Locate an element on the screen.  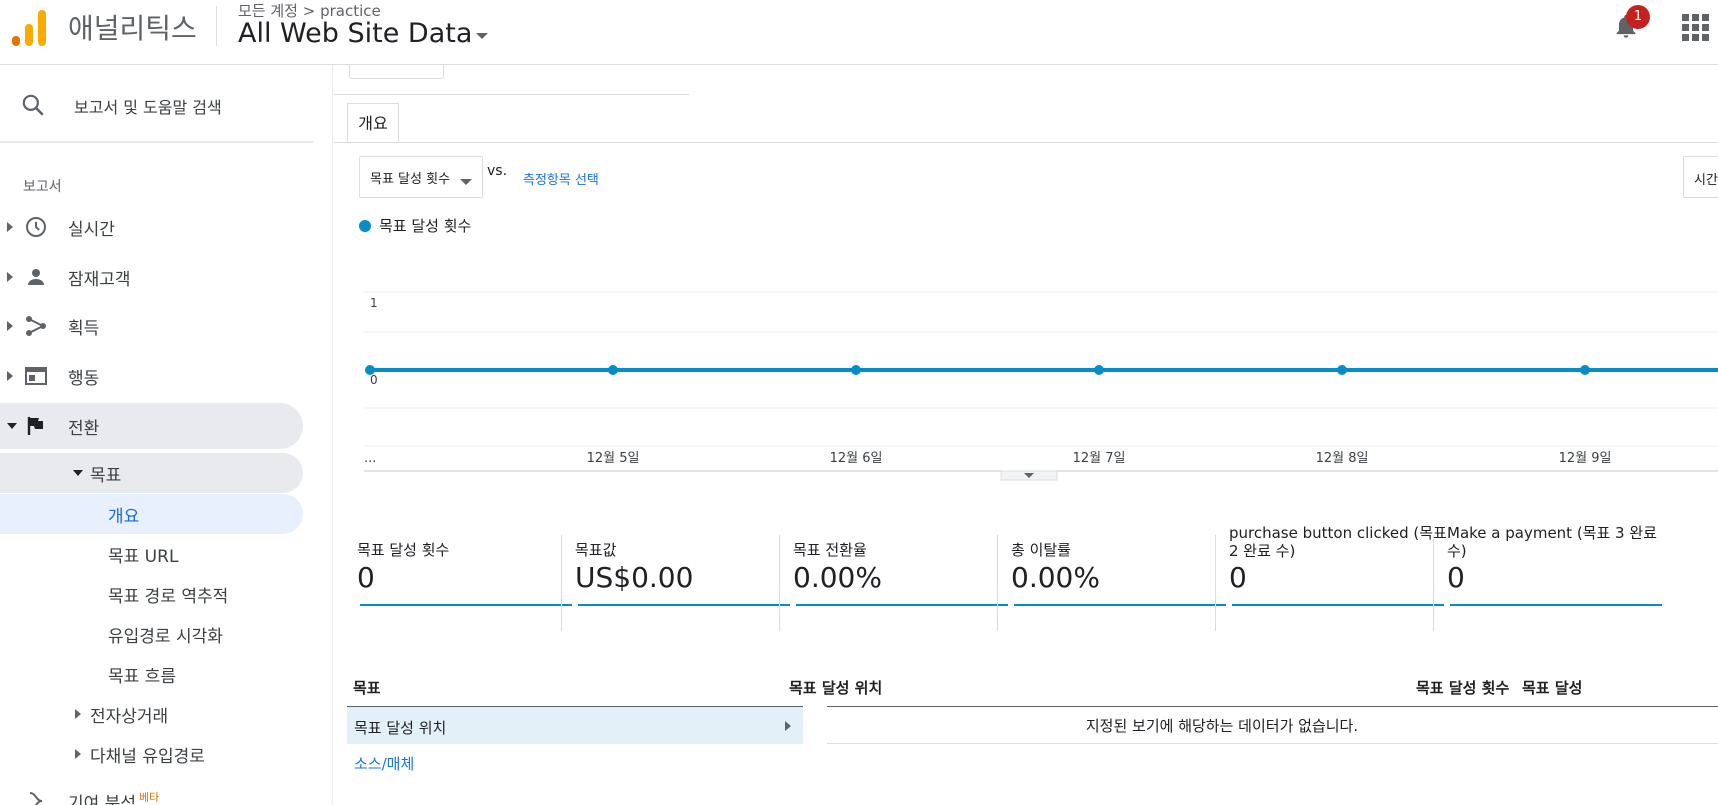
person-icon is located at coordinates (36, 277).